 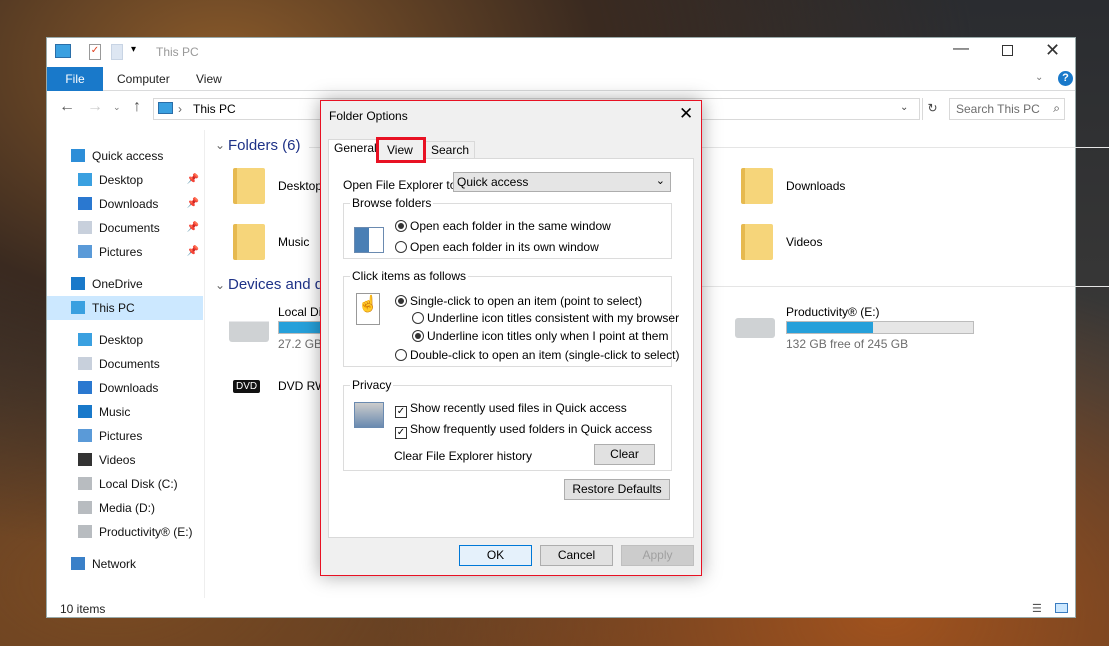 I want to click on expand-ribbon-icon: ⌄, so click(x=1039, y=77).